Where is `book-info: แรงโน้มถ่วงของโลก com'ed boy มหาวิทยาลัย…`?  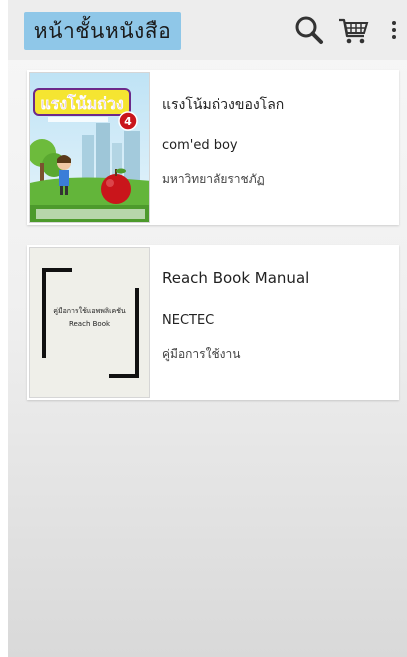 book-info: แรงโน้มถ่วงของโลก com'ed boy มหาวิทยาลัย… is located at coordinates (277, 147).